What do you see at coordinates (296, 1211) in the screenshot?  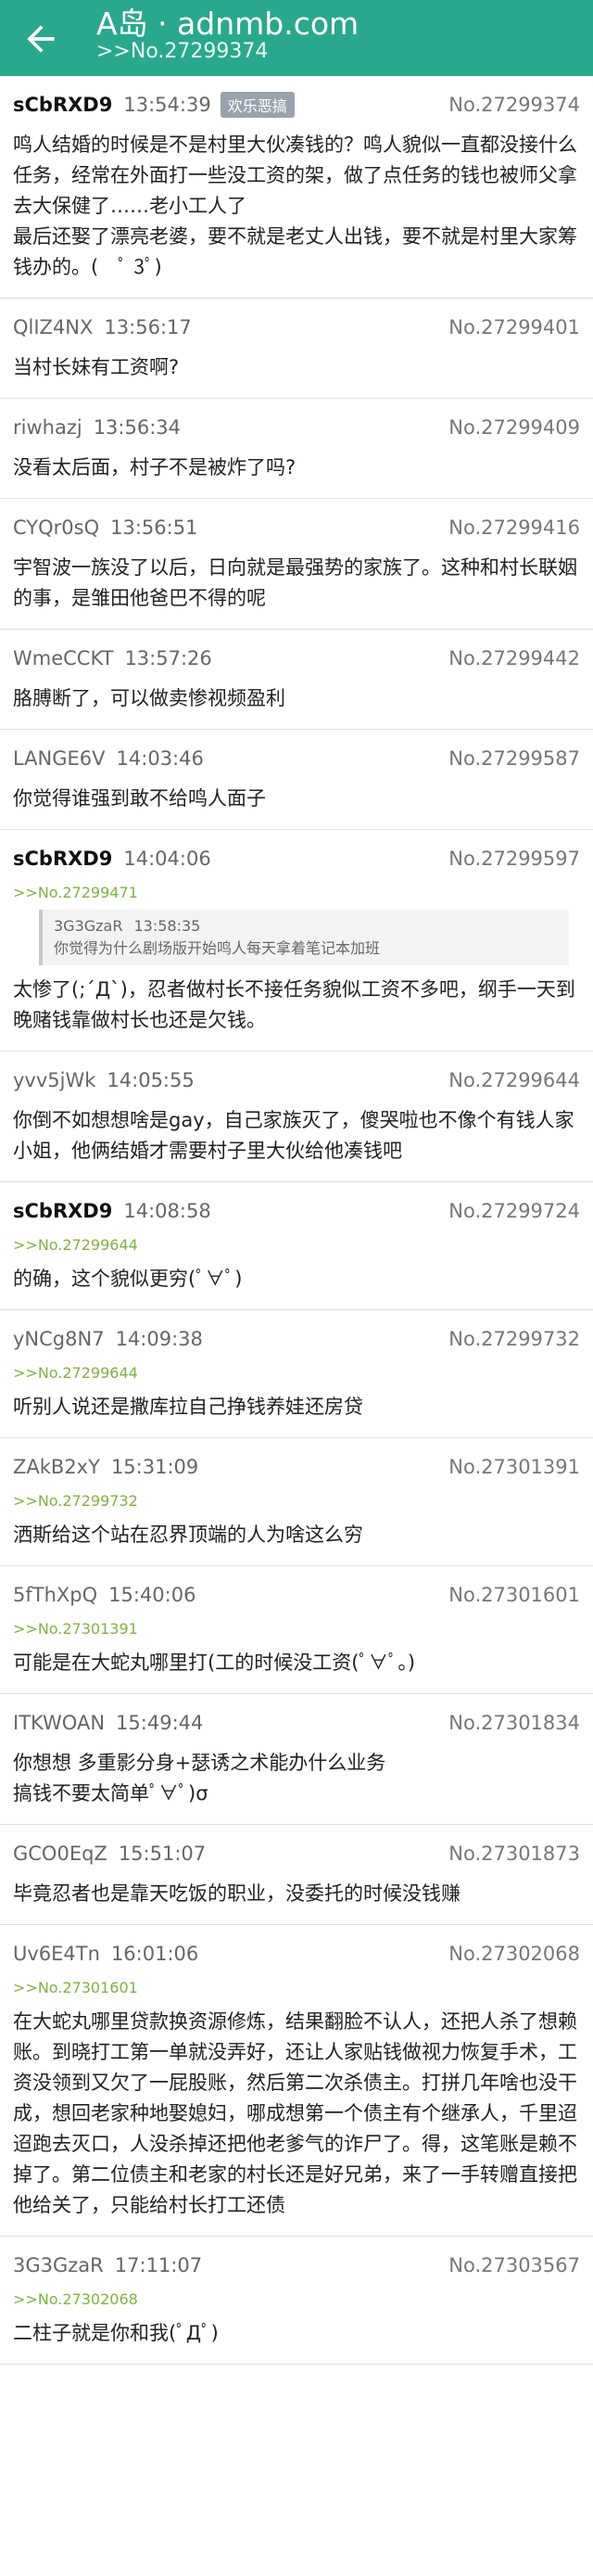 I see `post-meta: sCbRXD9 14:08:58 No.27299724` at bounding box center [296, 1211].